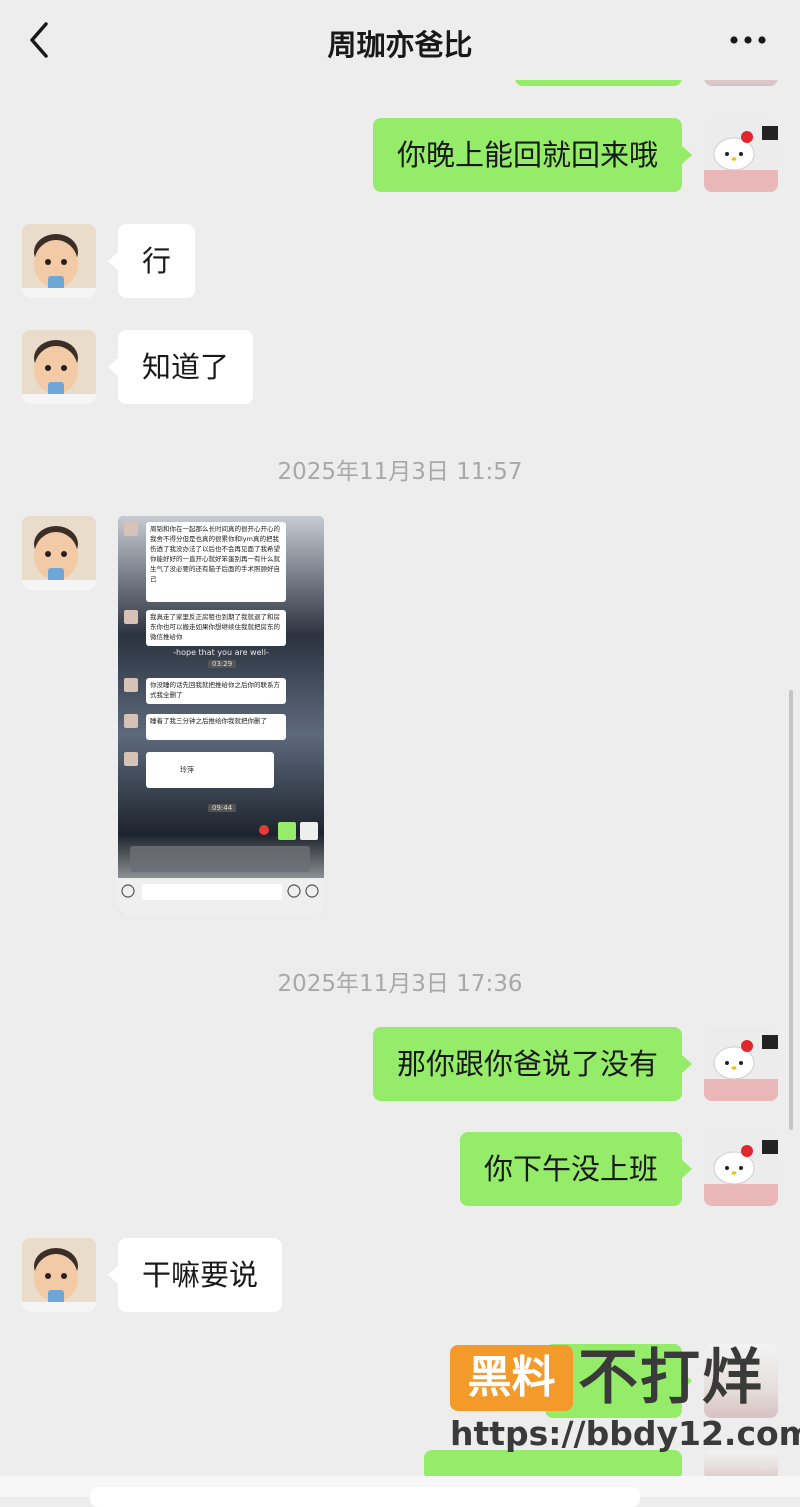 This screenshot has height=1507, width=800. I want to click on image-contact-card: 玲萍, so click(210, 770).